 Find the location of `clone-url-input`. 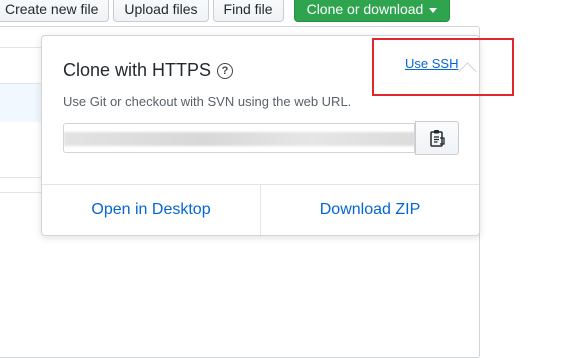

clone-url-input is located at coordinates (239, 138).